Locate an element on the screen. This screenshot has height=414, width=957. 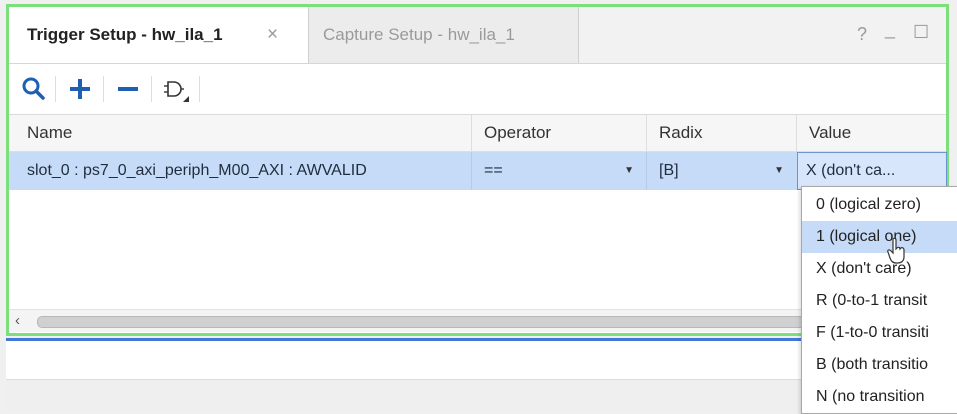
column-header-radix: Radix is located at coordinates (721, 133).